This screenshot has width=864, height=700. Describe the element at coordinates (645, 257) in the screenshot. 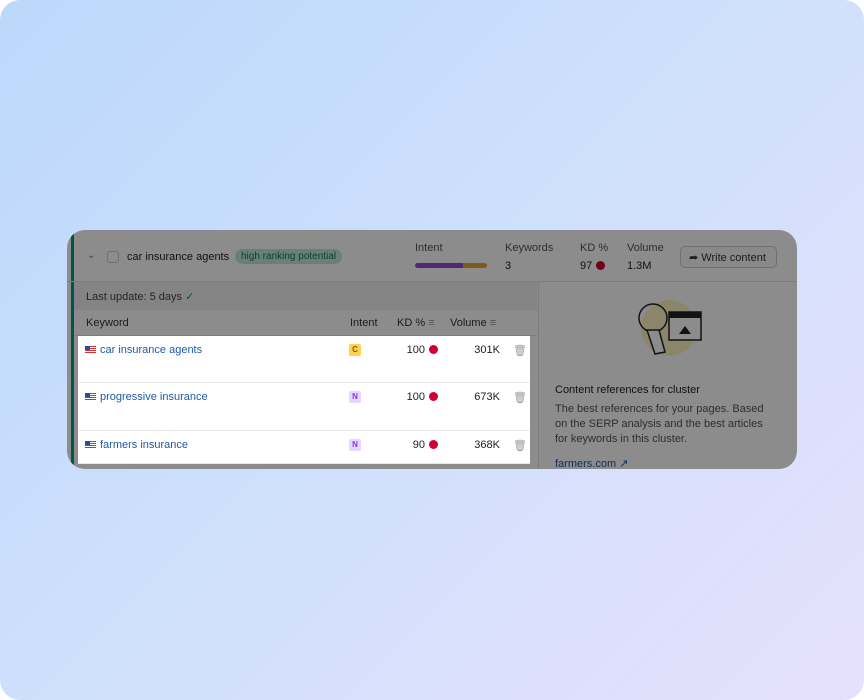

I see `volume-stat: Volume 1.3M` at that location.